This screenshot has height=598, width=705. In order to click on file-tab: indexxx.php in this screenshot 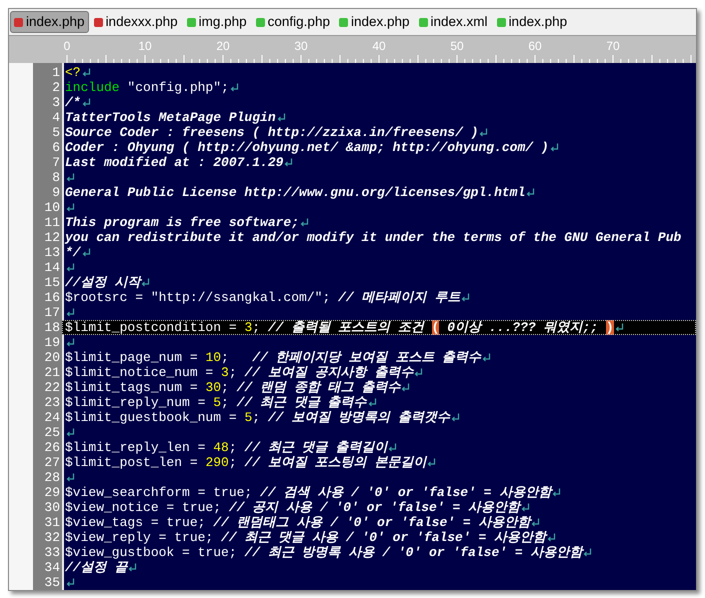, I will do `click(136, 22)`.